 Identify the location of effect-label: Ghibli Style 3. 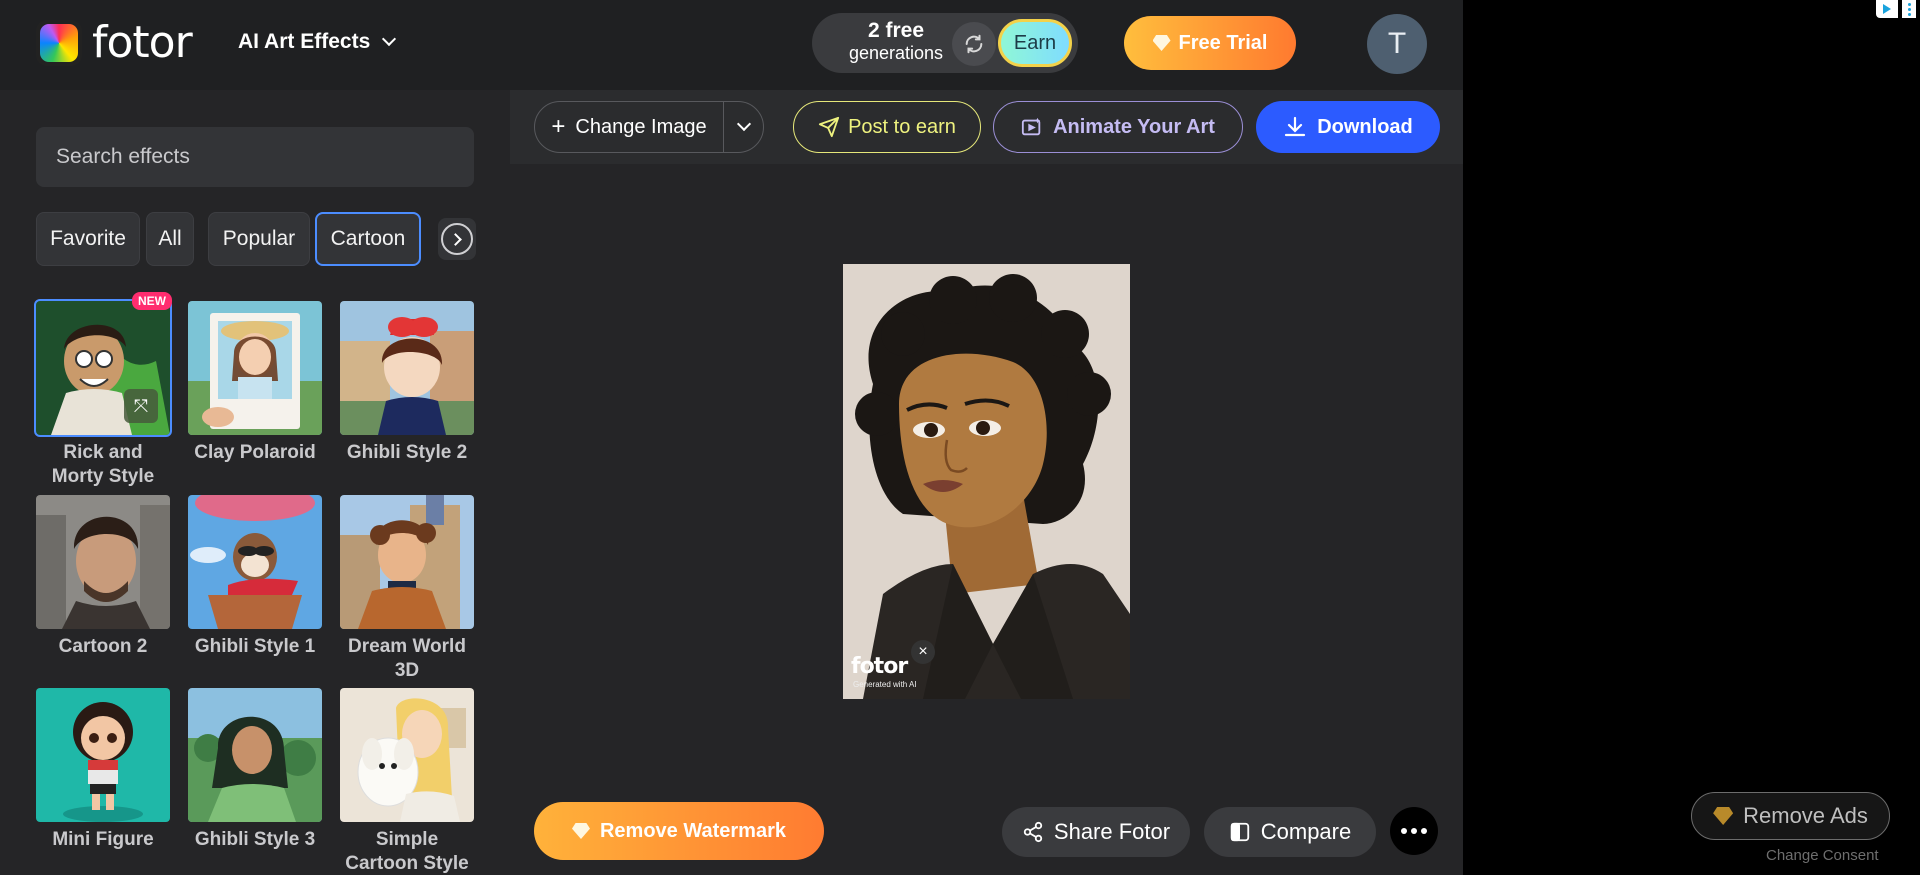
(255, 839).